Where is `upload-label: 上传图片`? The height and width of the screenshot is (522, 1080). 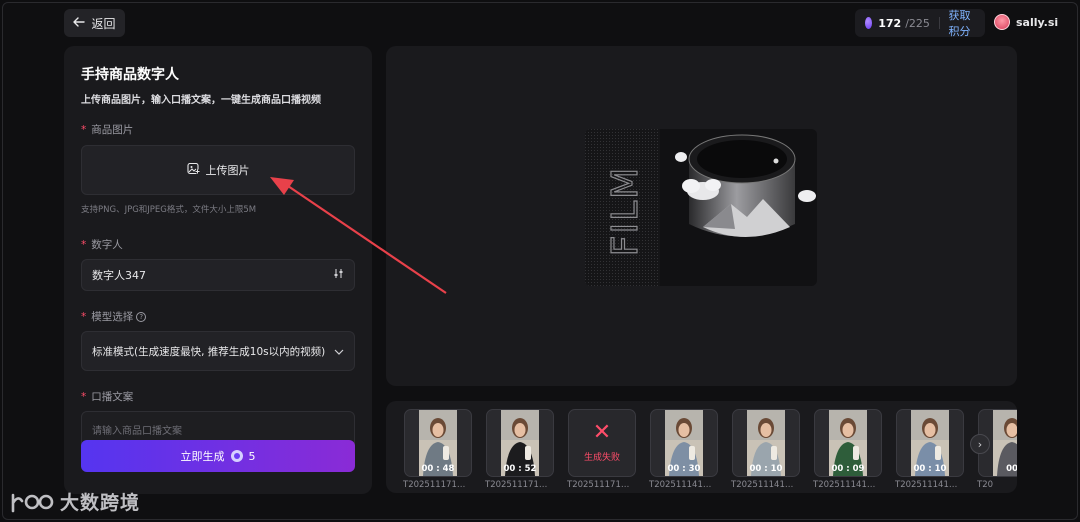
upload-label: 上传图片 is located at coordinates (227, 170).